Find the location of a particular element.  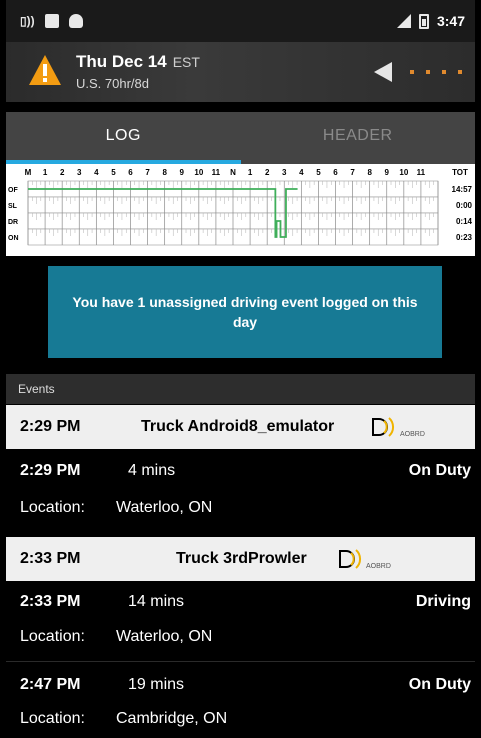

truck-name: Truck 3rdProwler is located at coordinates (241, 558).